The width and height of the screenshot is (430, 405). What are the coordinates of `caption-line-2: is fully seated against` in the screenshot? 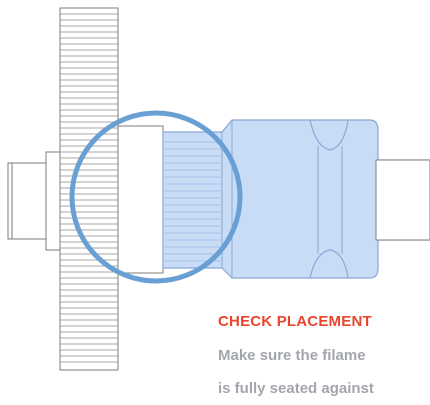 It's located at (296, 388).